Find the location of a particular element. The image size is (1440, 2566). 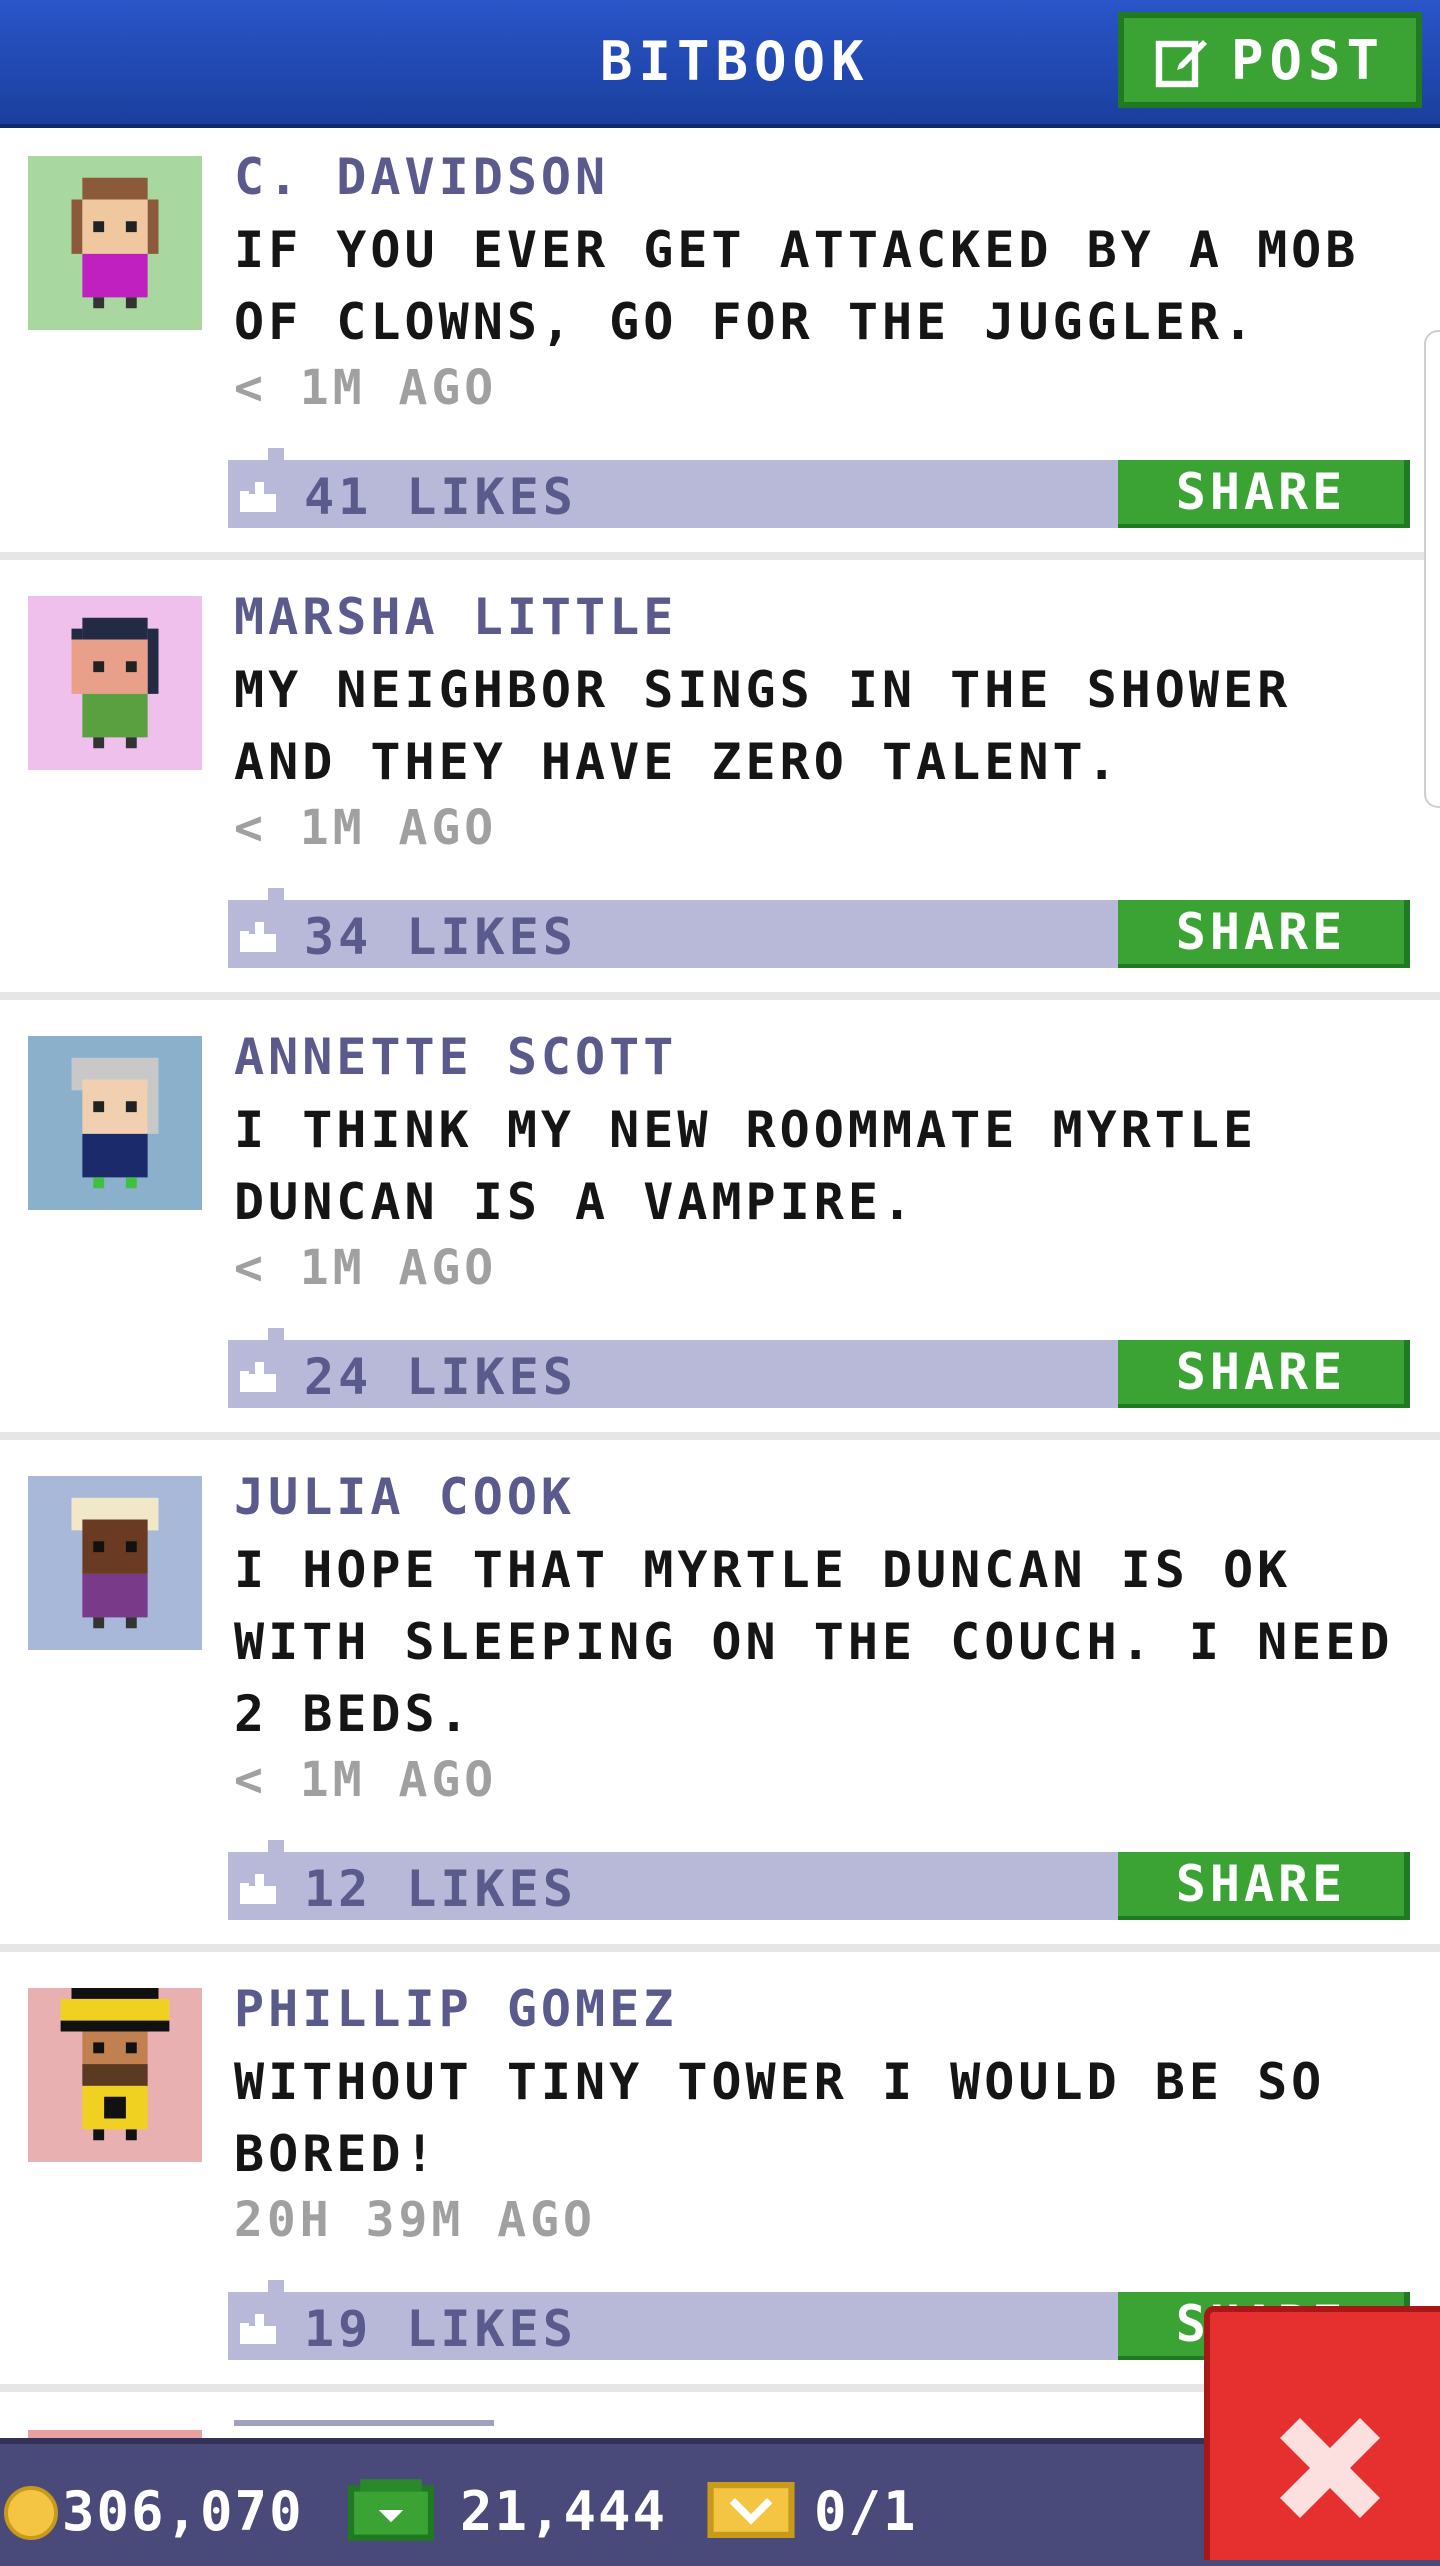

post-author-partial is located at coordinates (364, 2430).